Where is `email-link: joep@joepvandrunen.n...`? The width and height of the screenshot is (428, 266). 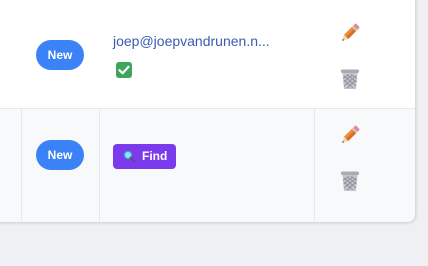
email-link: joep@joepvandrunen.n... is located at coordinates (191, 41).